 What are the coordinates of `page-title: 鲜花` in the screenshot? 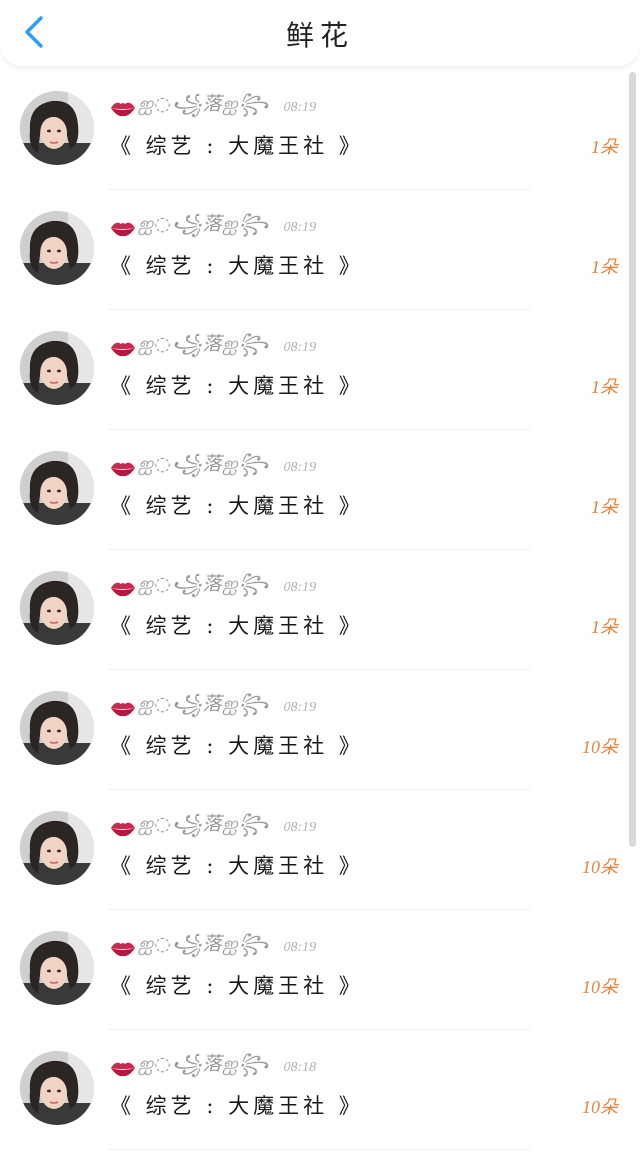 It's located at (319, 35).